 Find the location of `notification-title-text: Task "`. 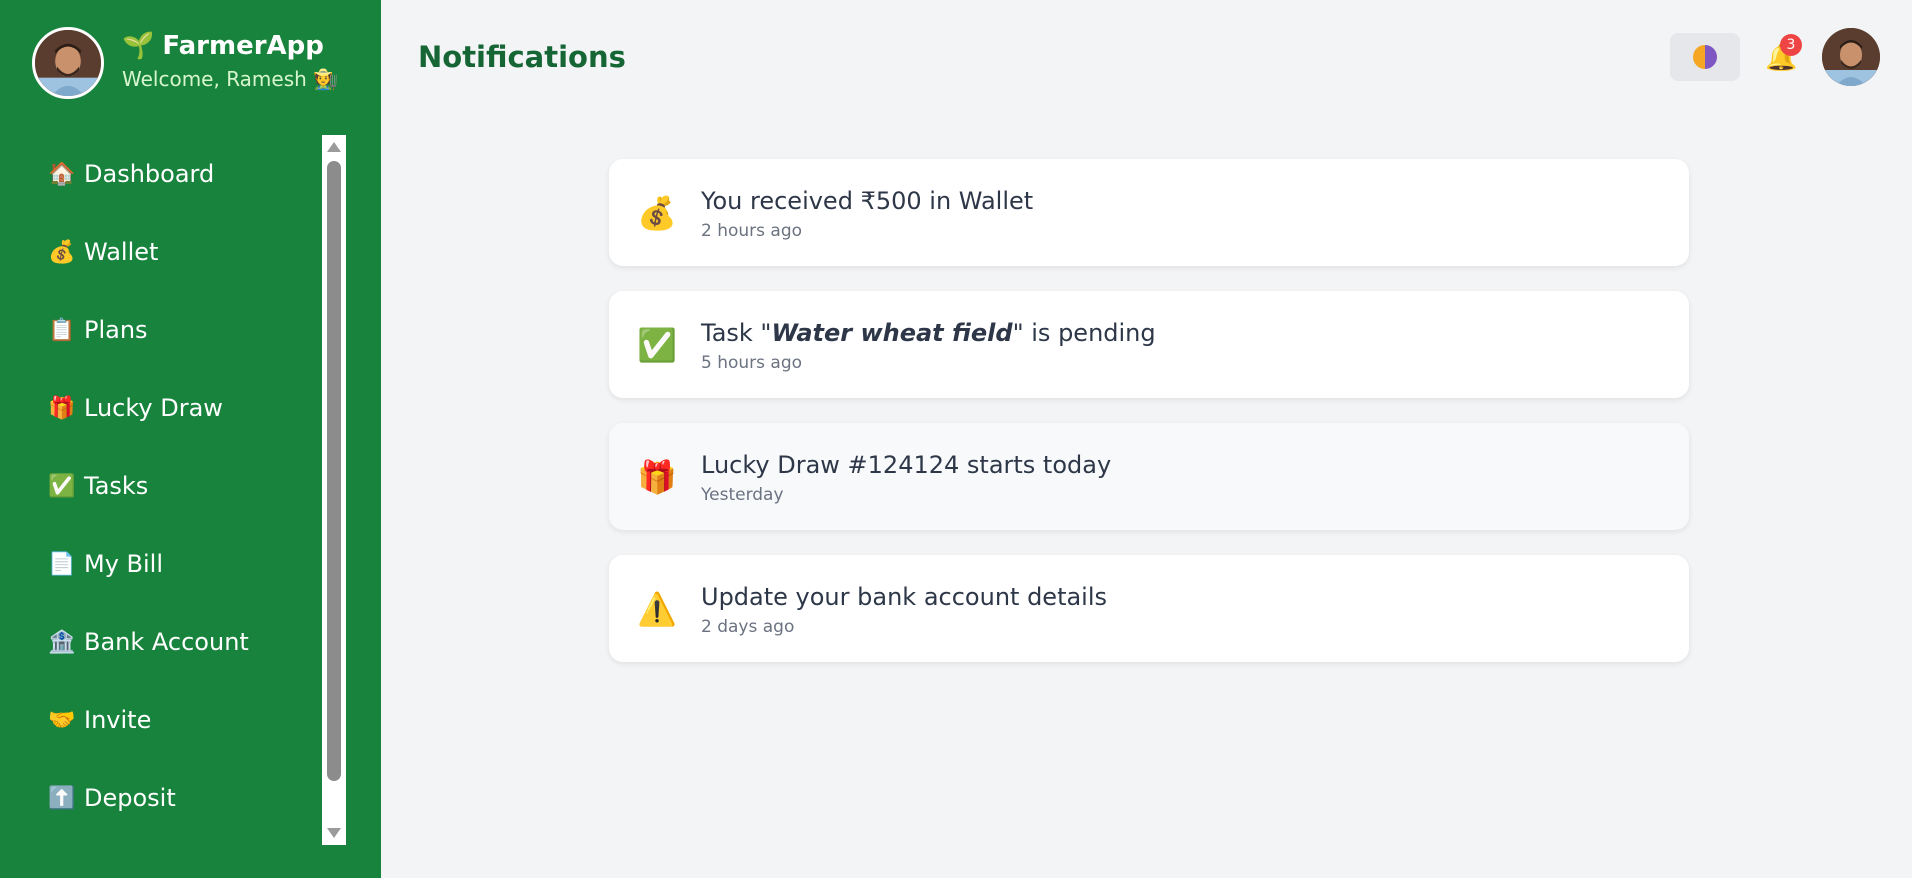

notification-title-text: Task " is located at coordinates (736, 333).